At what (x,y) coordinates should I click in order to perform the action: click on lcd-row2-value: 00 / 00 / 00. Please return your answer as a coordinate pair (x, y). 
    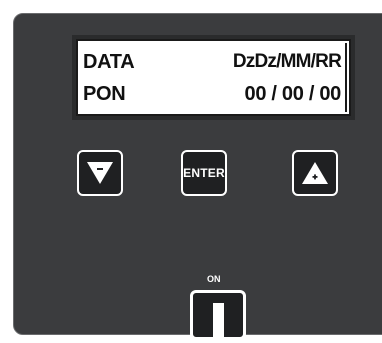
    Looking at the image, I should click on (293, 93).